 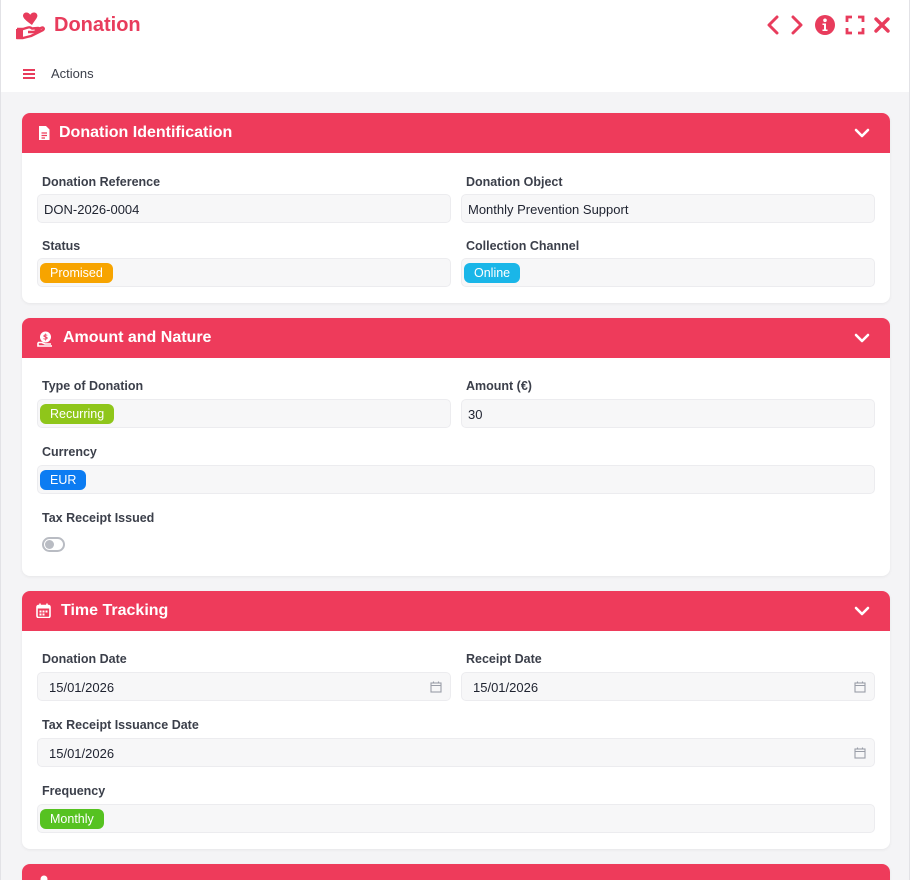 I want to click on collection-channel-field: Online, so click(x=668, y=272).